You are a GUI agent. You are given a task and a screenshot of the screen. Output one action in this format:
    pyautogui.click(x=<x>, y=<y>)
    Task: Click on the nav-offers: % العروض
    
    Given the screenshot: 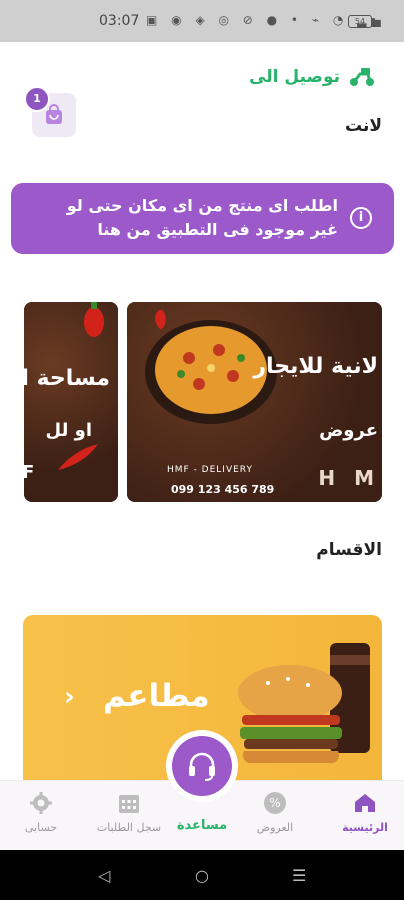 What is the action you would take?
    pyautogui.click(x=275, y=812)
    